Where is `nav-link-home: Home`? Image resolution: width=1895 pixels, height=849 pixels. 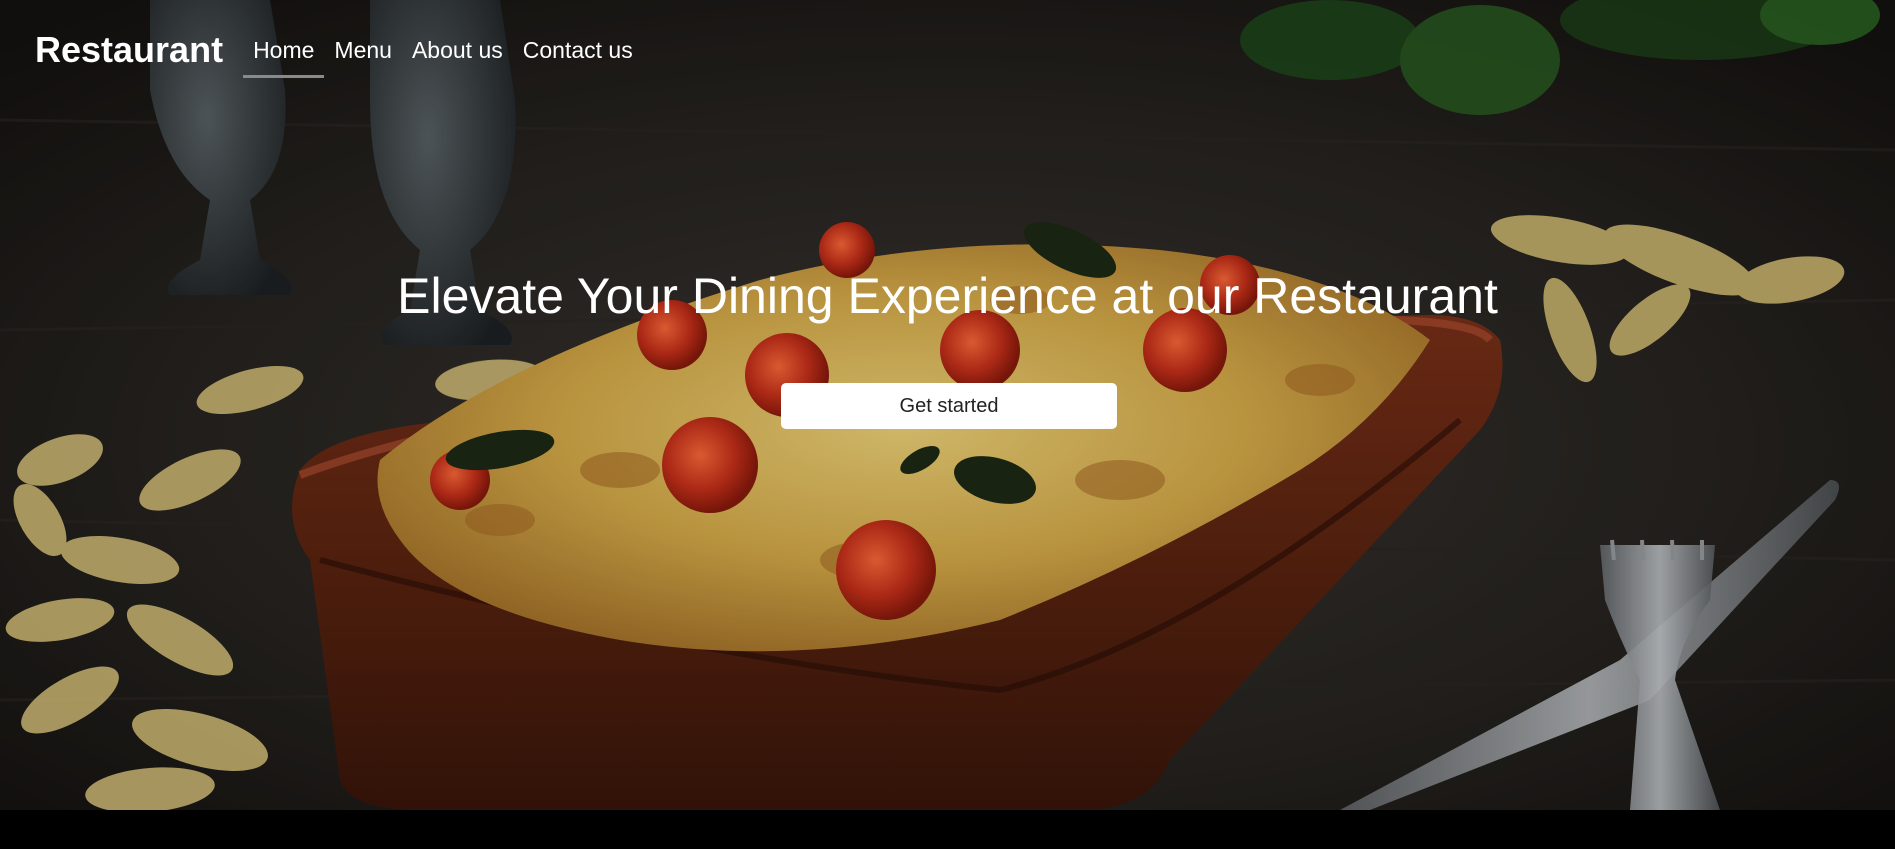 nav-link-home: Home is located at coordinates (284, 50).